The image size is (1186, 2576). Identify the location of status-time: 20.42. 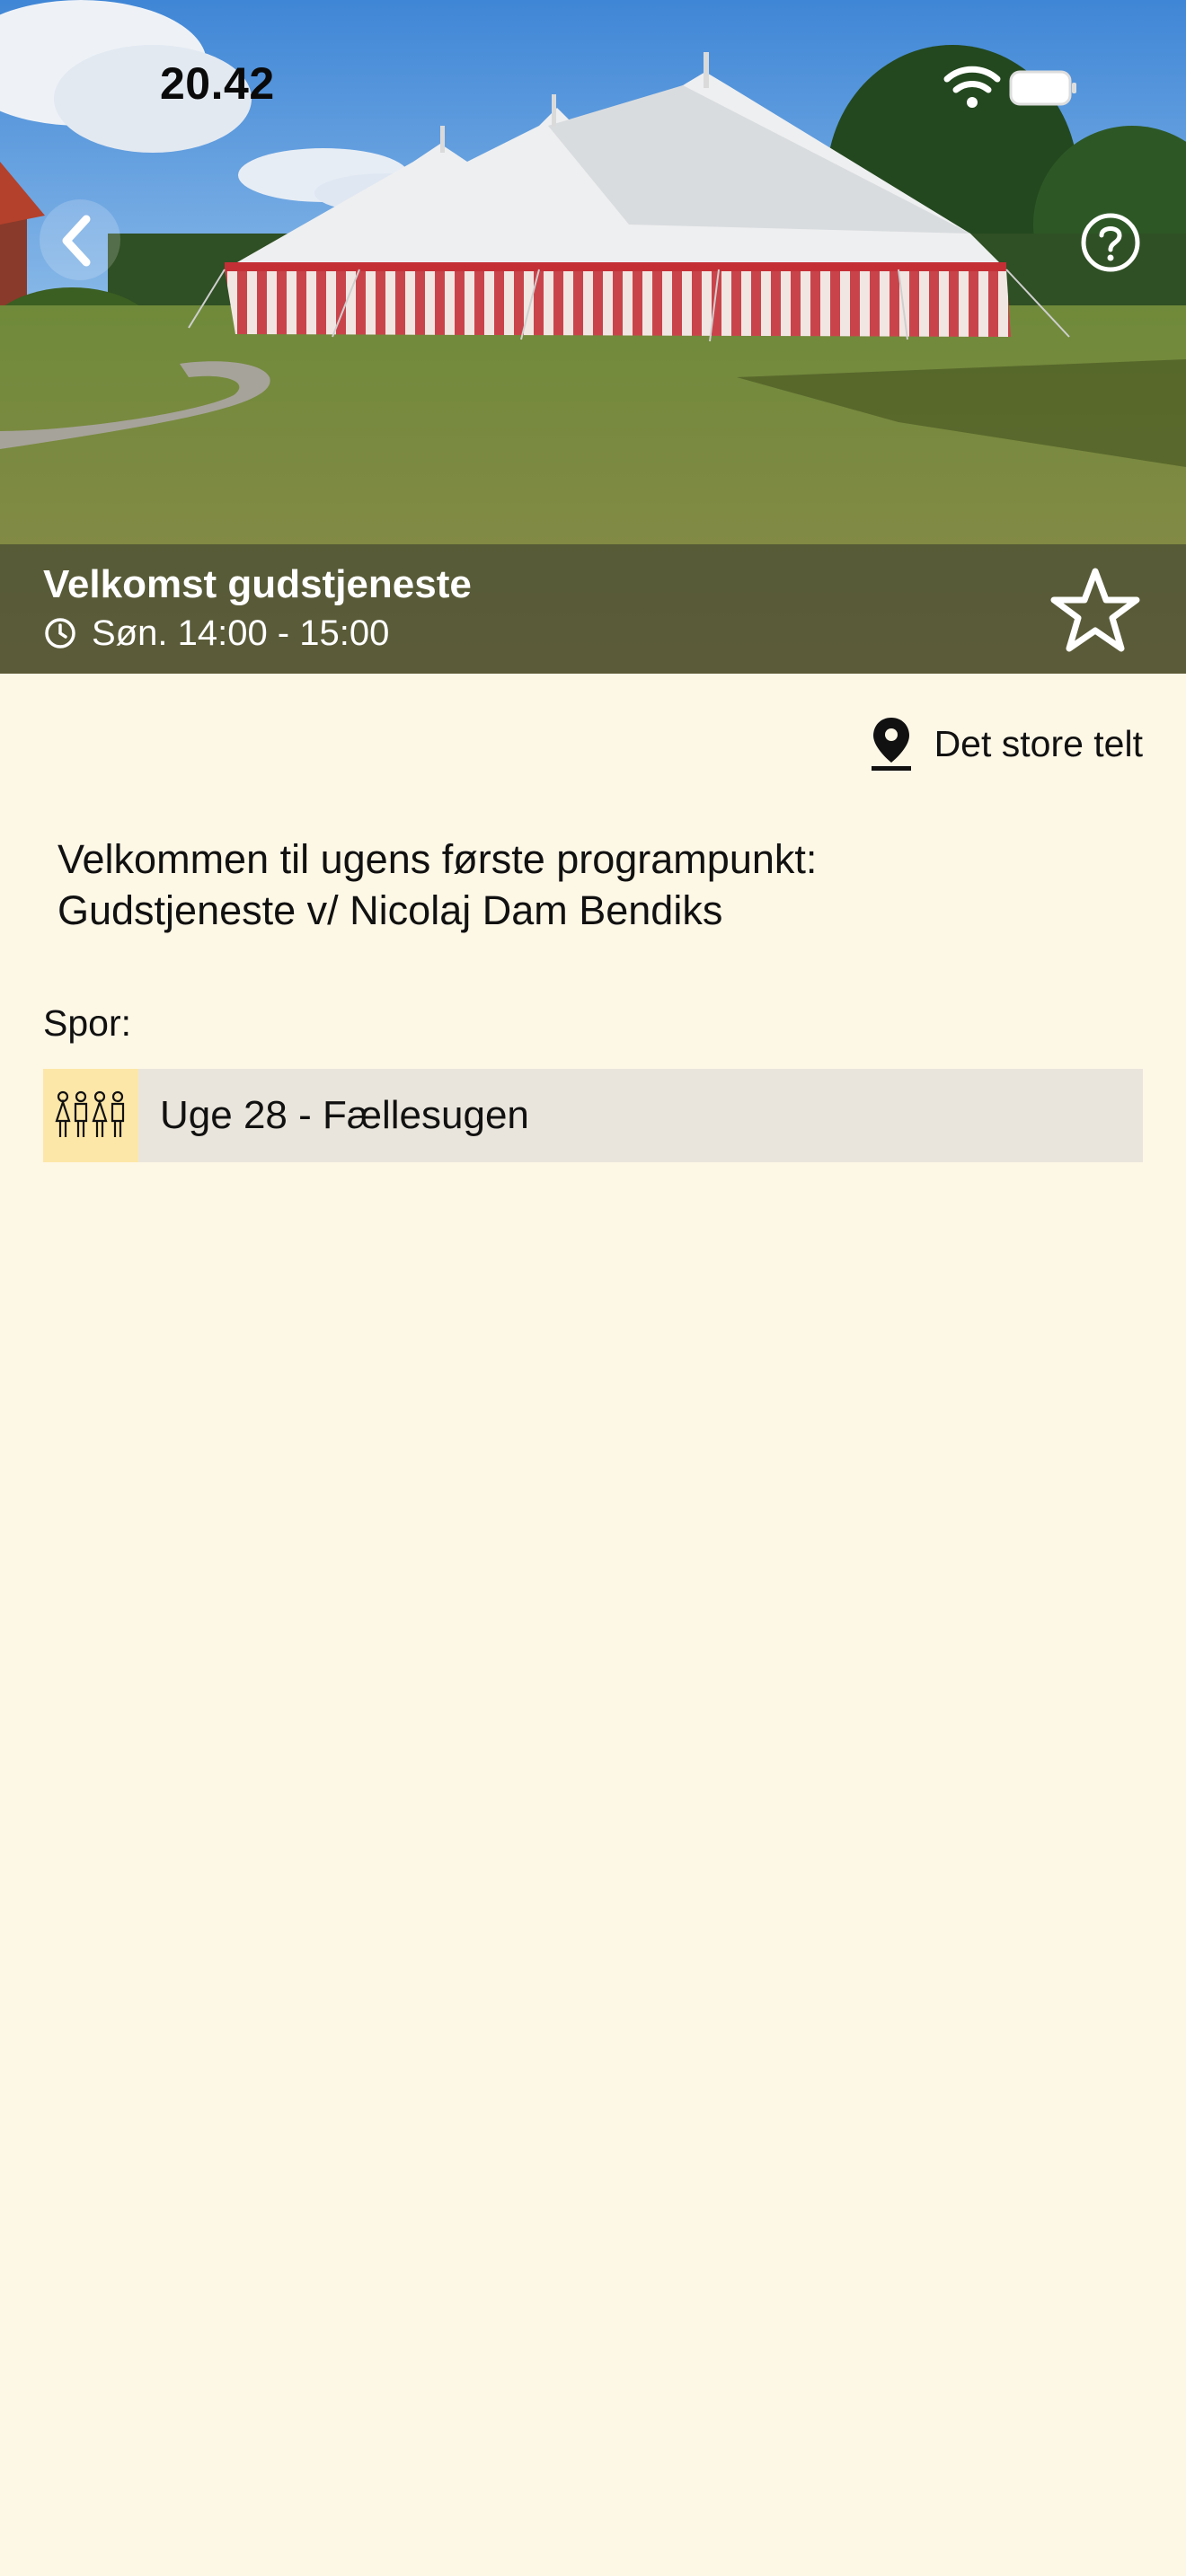
(217, 83).